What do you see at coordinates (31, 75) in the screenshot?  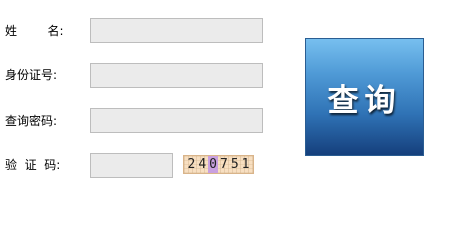 I see `id-number-label: 身份证号:` at bounding box center [31, 75].